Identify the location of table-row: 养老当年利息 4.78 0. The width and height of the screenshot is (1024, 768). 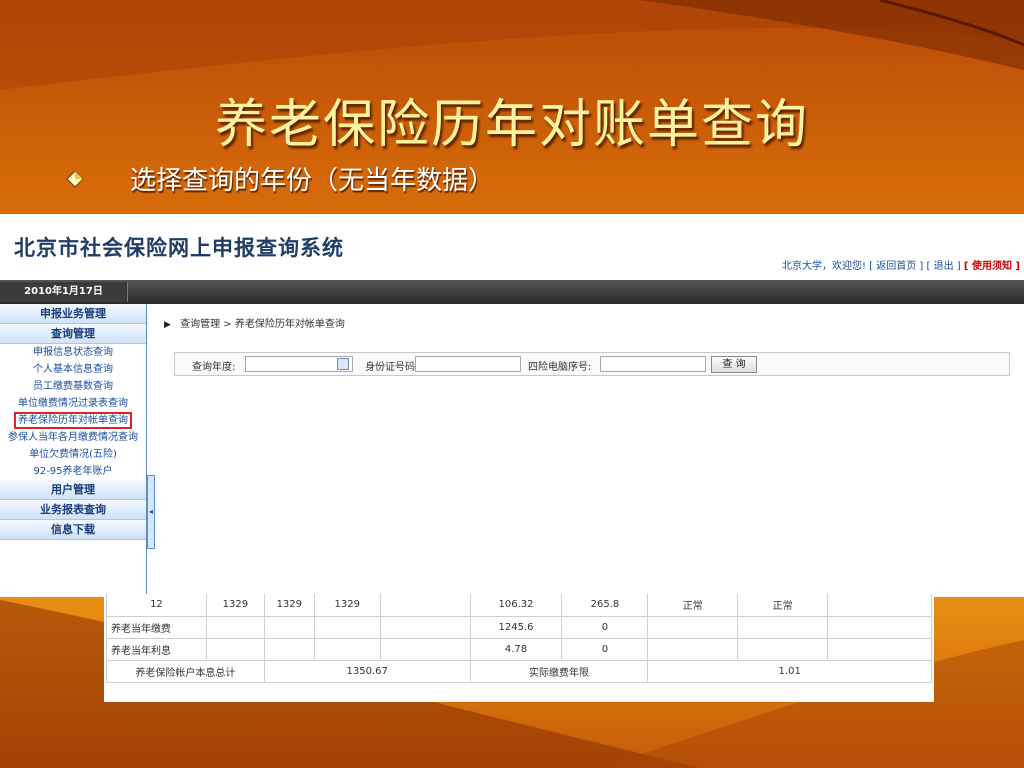
(519, 649).